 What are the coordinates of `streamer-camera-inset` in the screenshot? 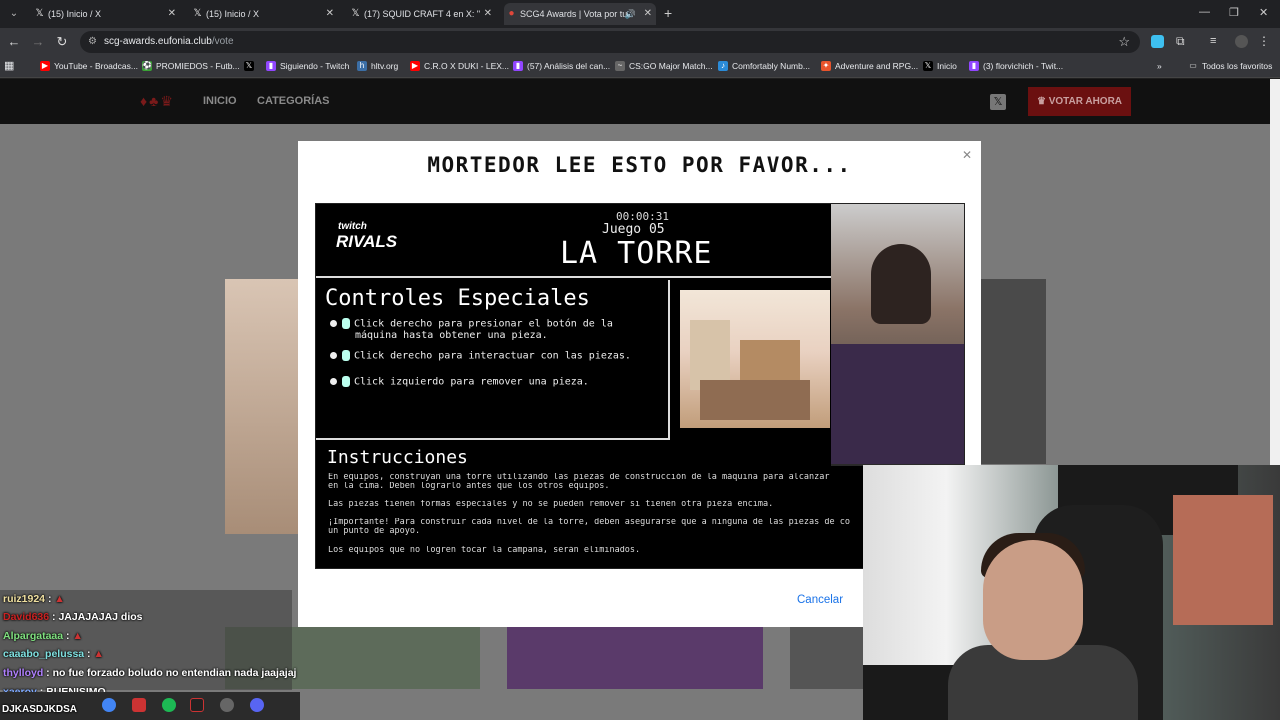 It's located at (897, 335).